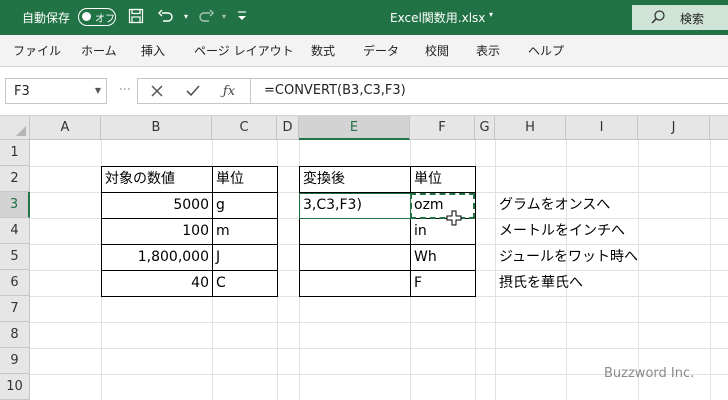 This screenshot has height=400, width=728. I want to click on redo-dropdown-icon: ▾, so click(224, 17).